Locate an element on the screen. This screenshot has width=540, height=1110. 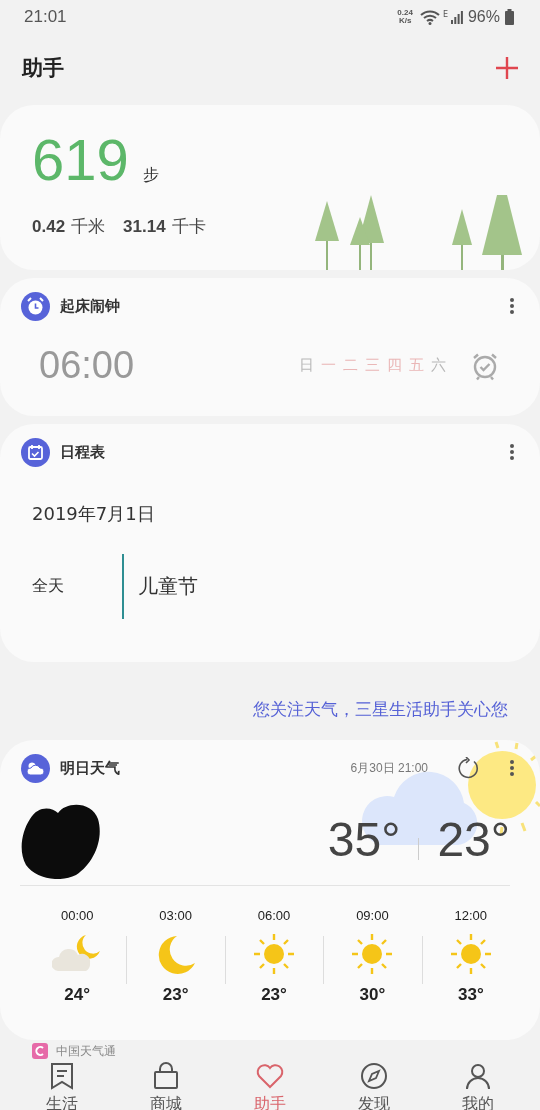
weekday-label: 三 is located at coordinates (372, 365).